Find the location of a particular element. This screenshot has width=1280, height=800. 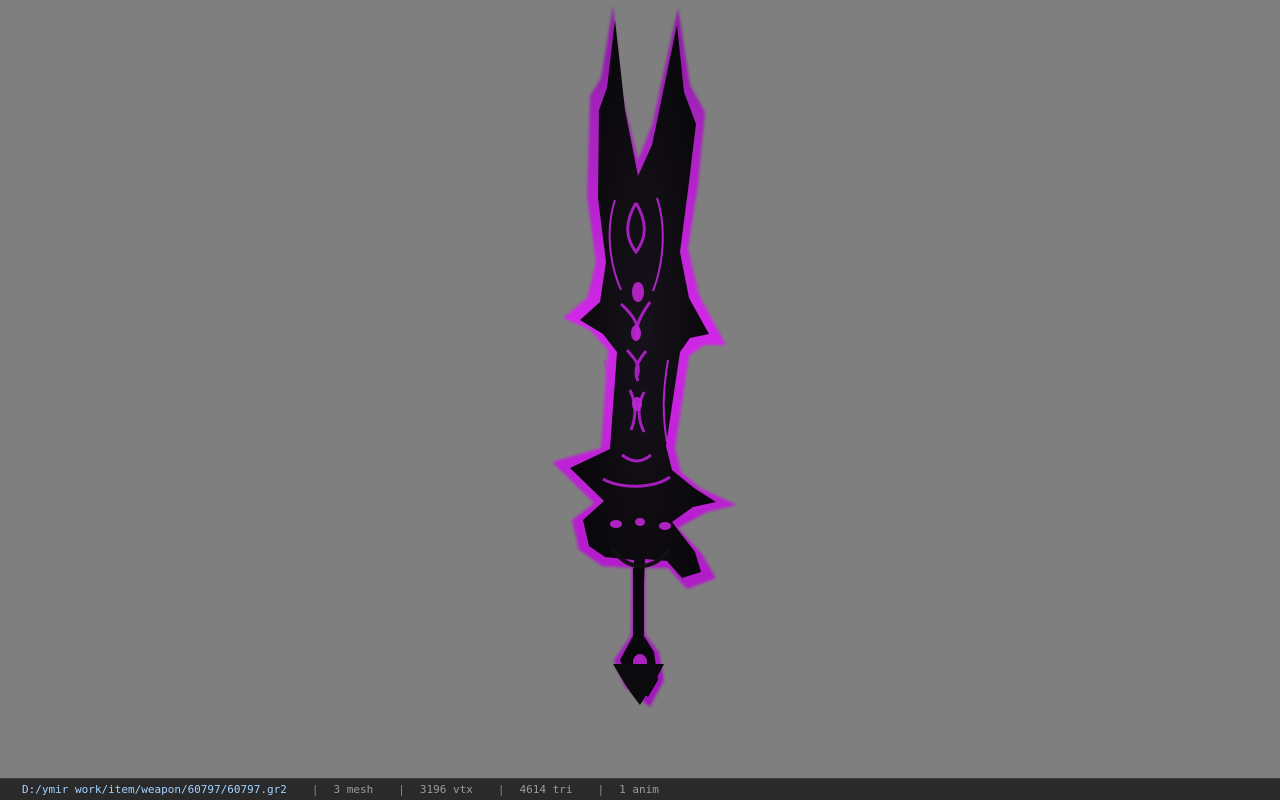

animation-count-text: 1 anim is located at coordinates (639, 789).